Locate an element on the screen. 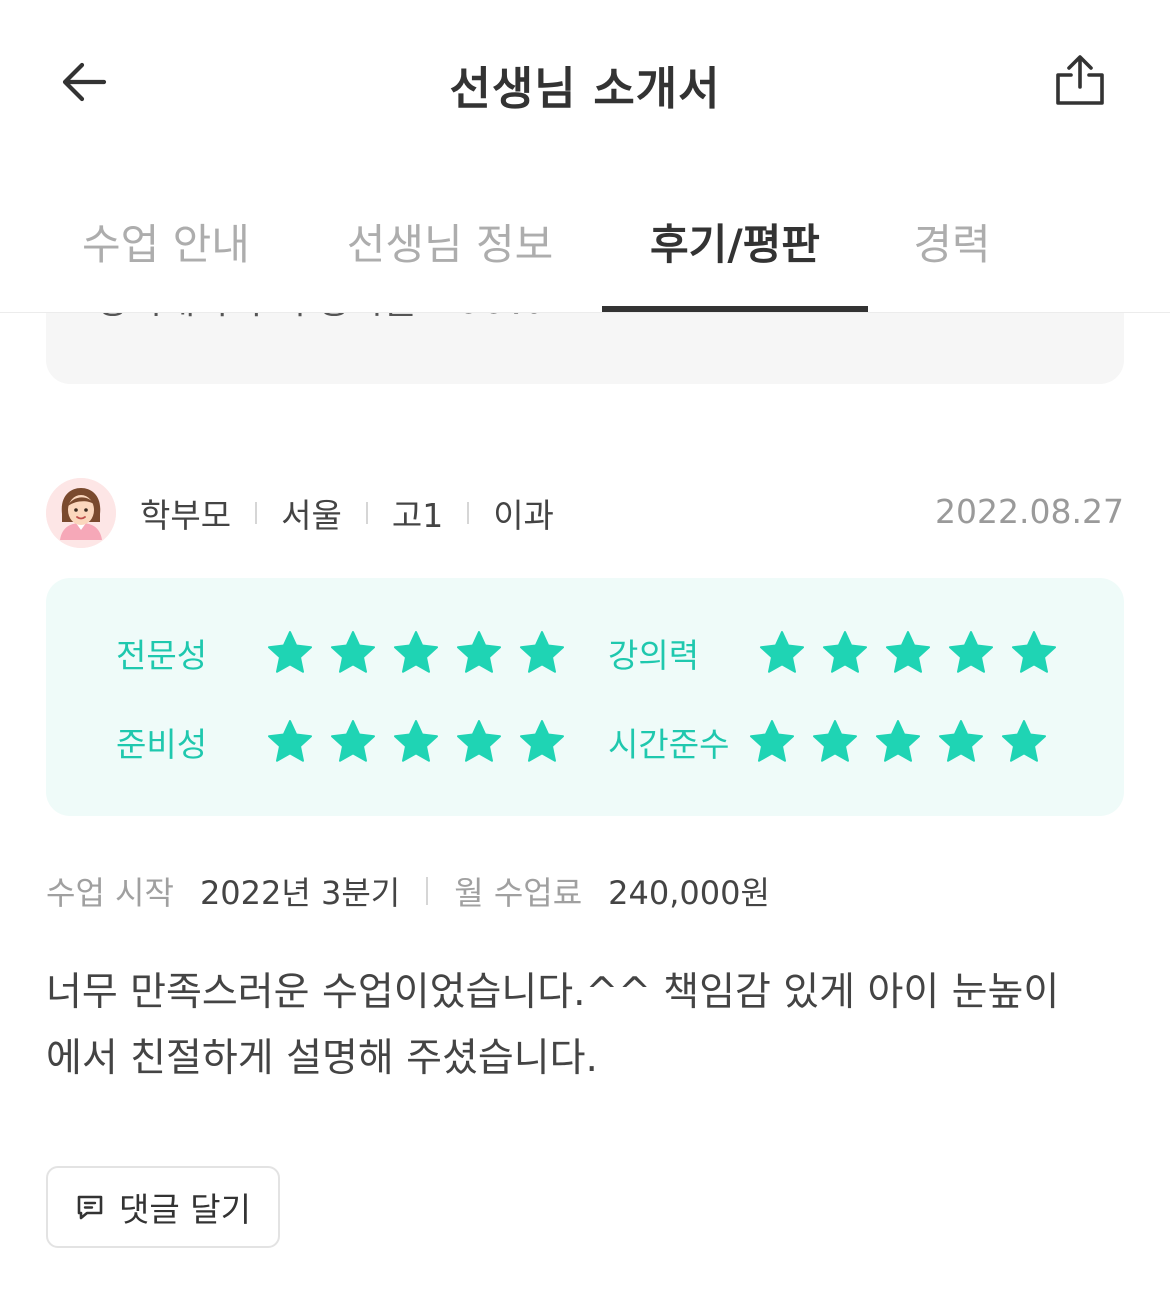  fee-label: 월 수업료 is located at coordinates (518, 893).